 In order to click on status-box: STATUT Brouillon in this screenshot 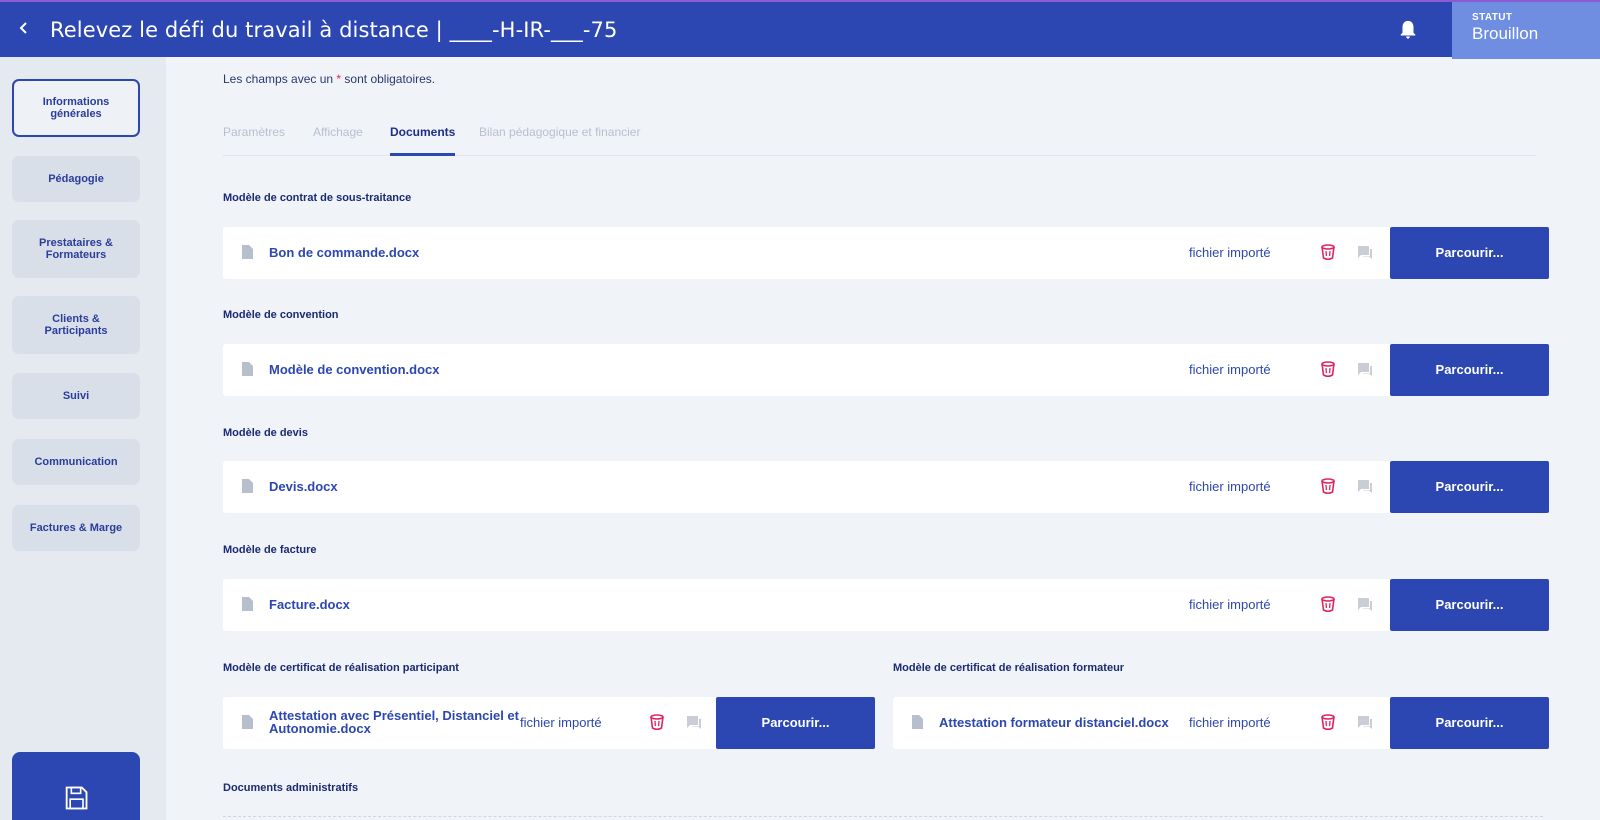, I will do `click(1526, 30)`.